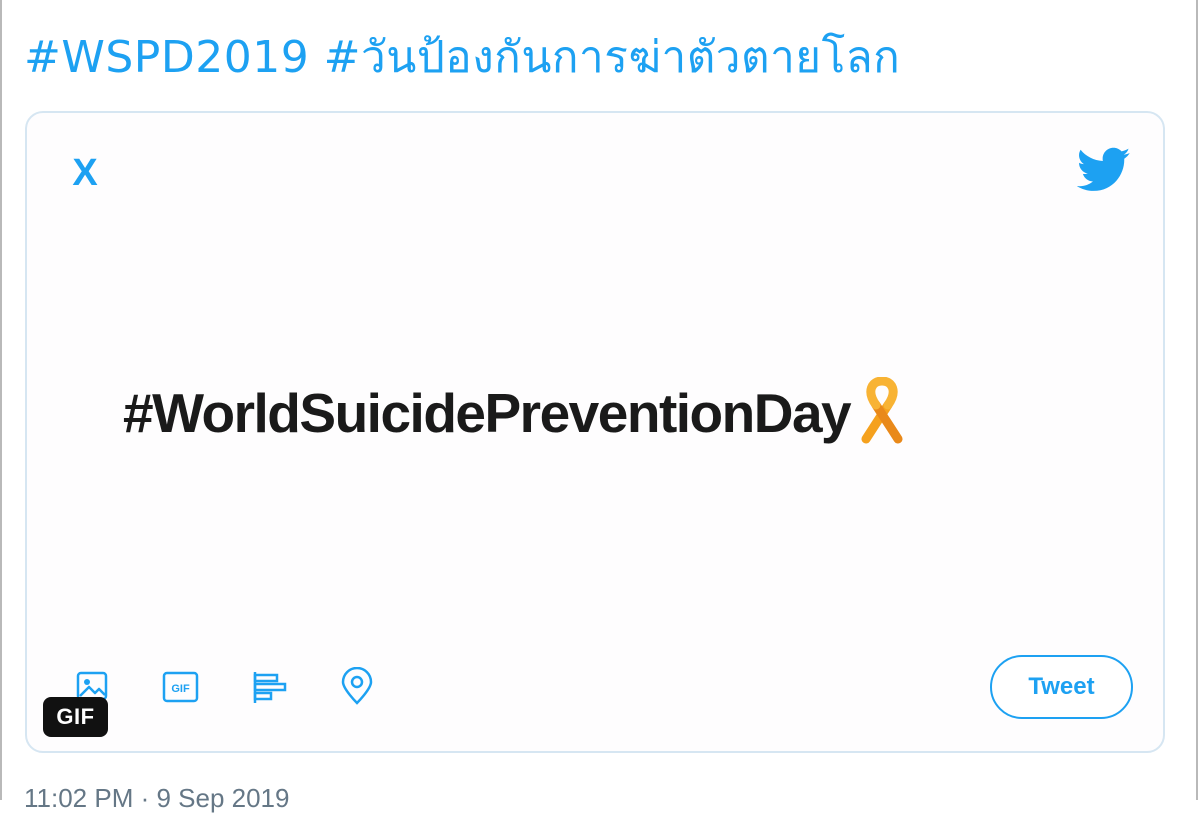  I want to click on poll-icon, so click(269, 687).